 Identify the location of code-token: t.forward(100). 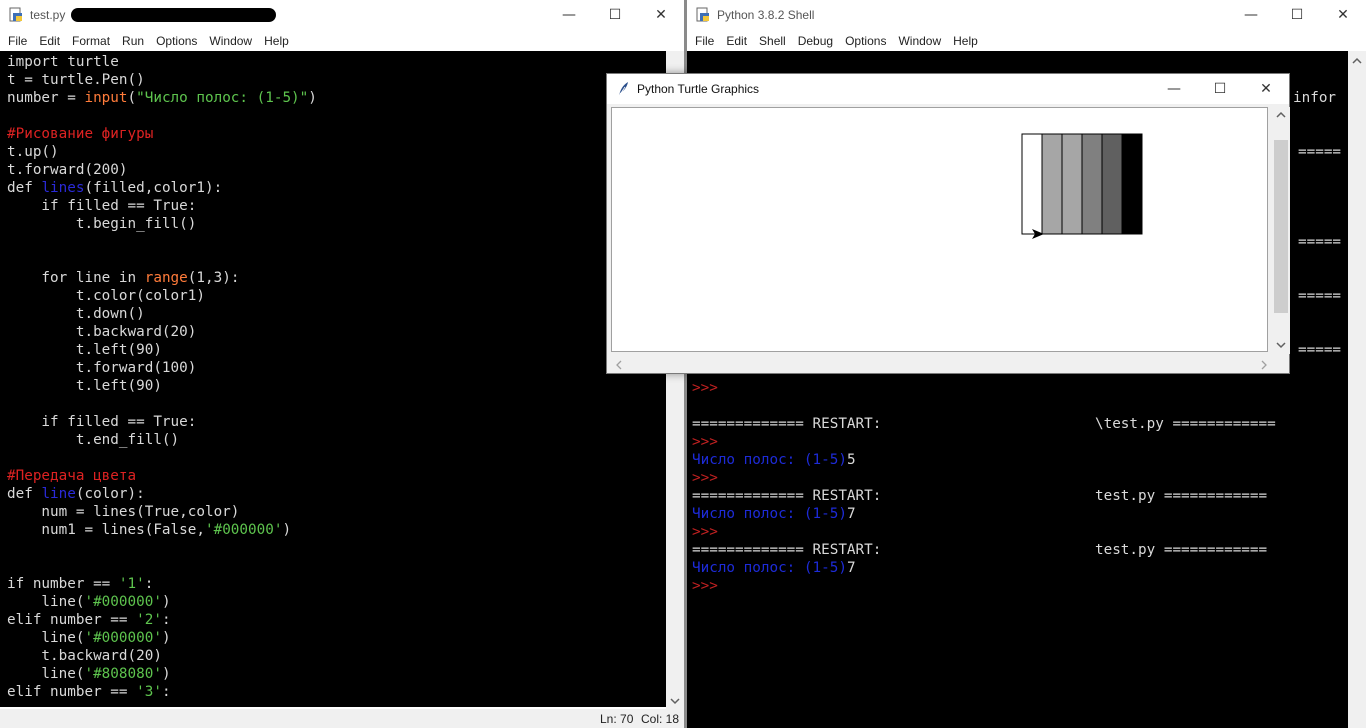
(102, 368).